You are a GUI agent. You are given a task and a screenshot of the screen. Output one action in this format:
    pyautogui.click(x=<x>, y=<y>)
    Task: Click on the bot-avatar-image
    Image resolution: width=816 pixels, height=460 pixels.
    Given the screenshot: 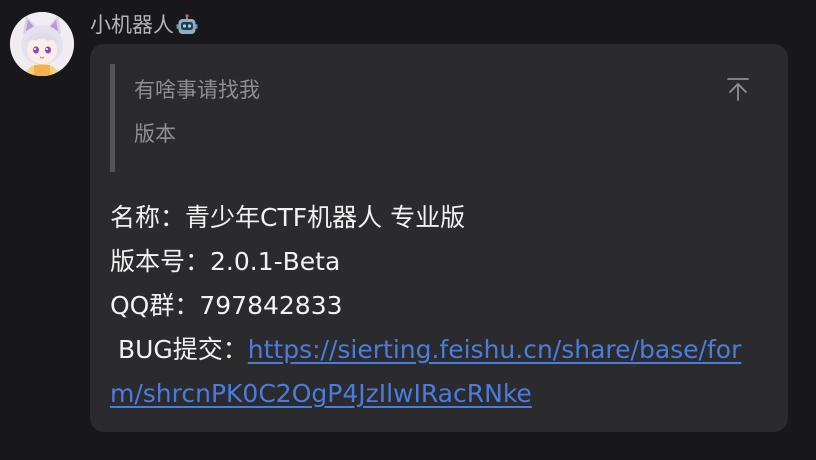 What is the action you would take?
    pyautogui.click(x=42, y=44)
    